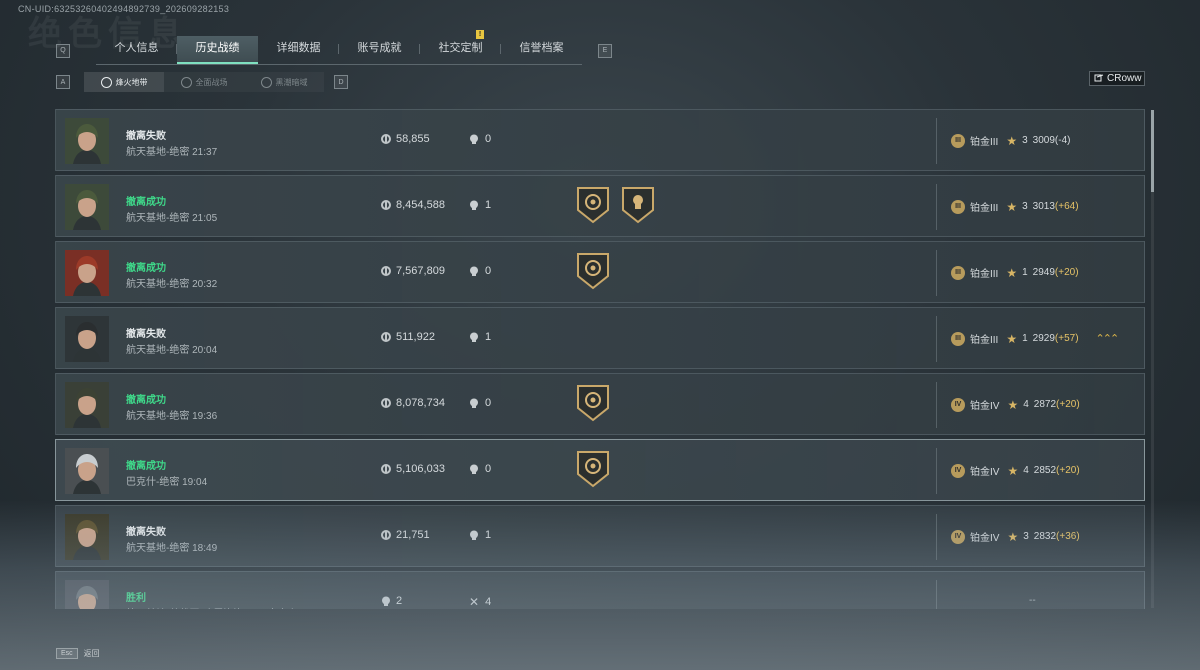 The height and width of the screenshot is (670, 1200). I want to click on promotion-icon: ⌃⌃⌃, so click(1107, 339).